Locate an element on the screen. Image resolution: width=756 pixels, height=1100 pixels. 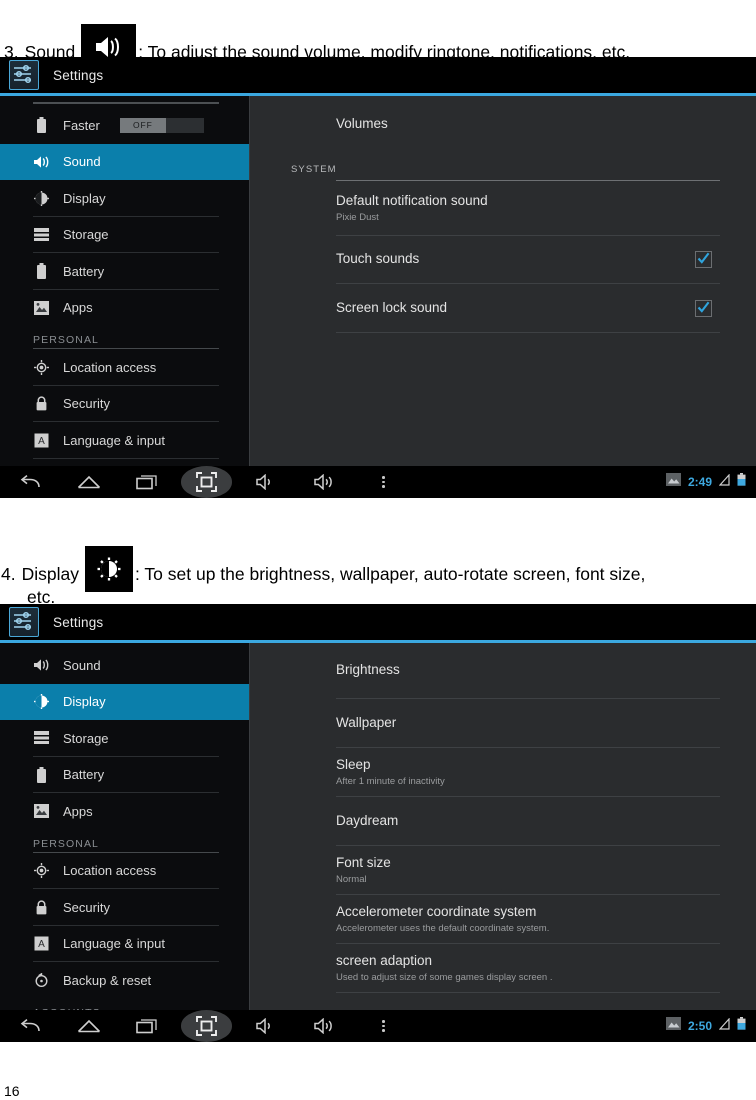
pane-row-sleep: Sleep After 1 minute of inactivity is located at coordinates (505, 772).